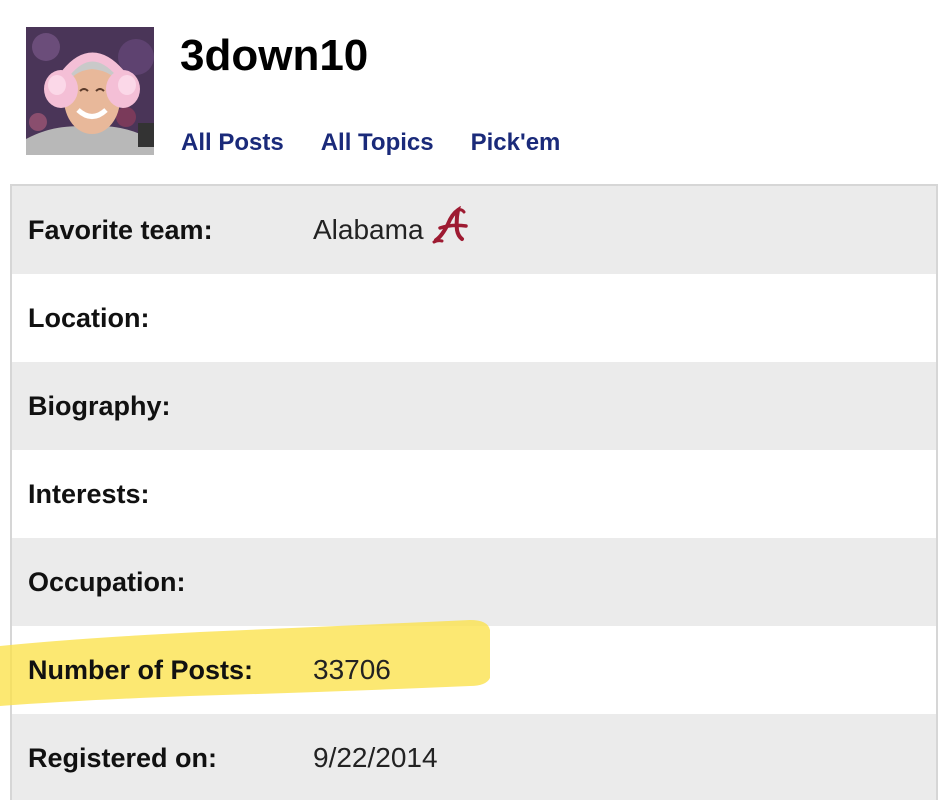  I want to click on avatar, so click(90, 91).